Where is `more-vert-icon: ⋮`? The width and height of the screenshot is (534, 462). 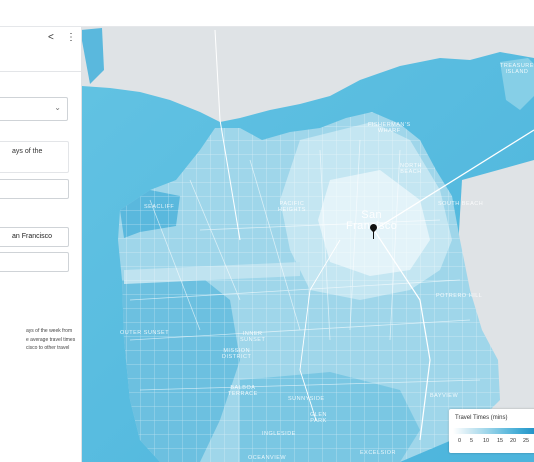 more-vert-icon: ⋮ is located at coordinates (71, 38).